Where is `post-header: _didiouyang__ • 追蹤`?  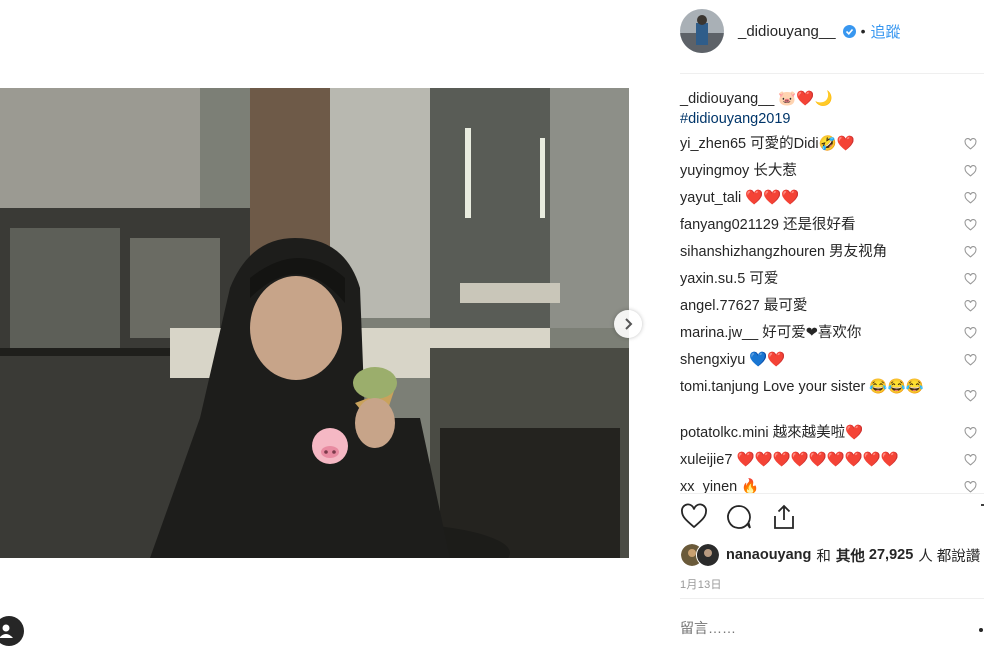 post-header: _didiouyang__ • 追蹤 is located at coordinates (832, 31).